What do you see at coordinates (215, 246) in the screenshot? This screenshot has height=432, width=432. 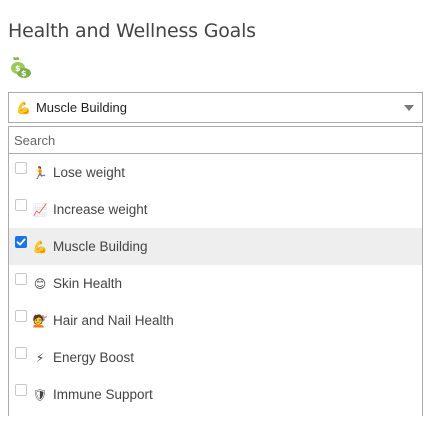 I see `list-item: 💪 Muscle Building` at bounding box center [215, 246].